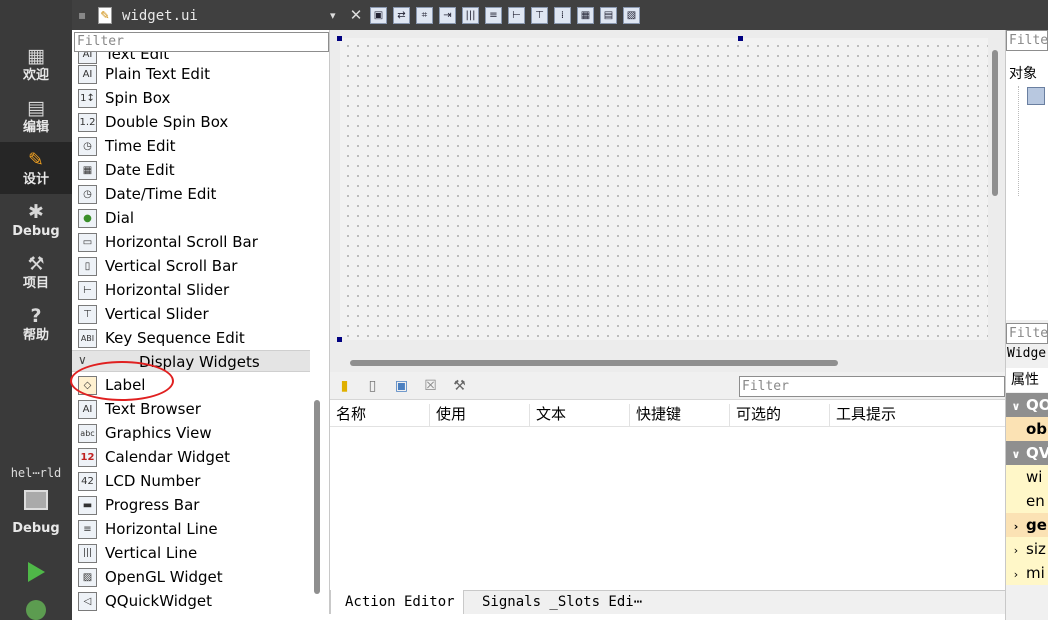 This screenshot has height=620, width=1048. I want to click on widget-item: ▯ Vertical Scroll Bar, so click(191, 266).